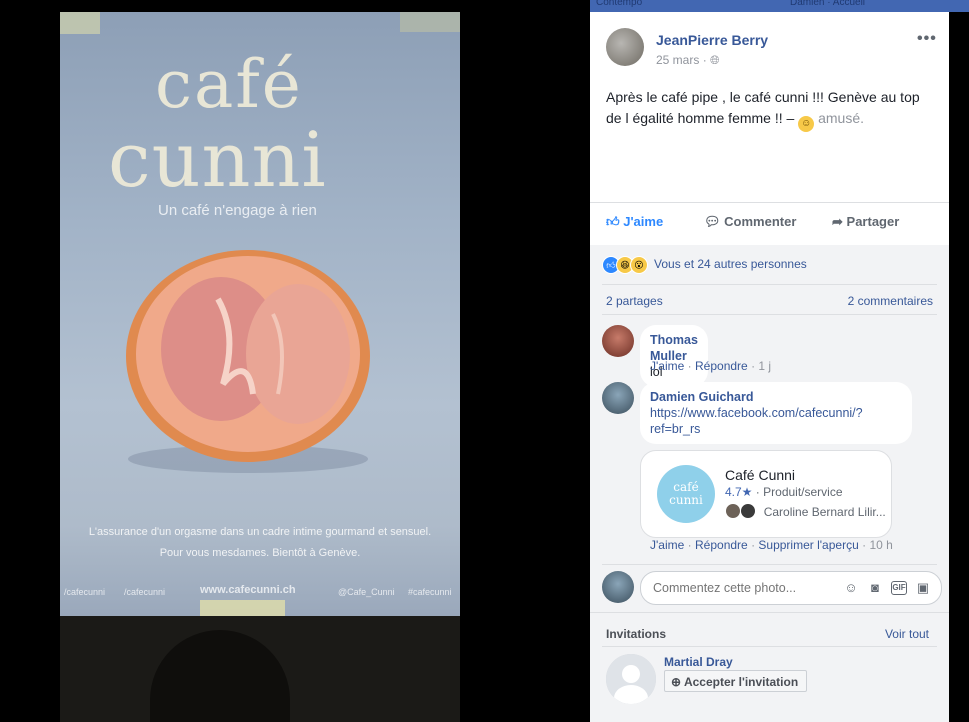 The image size is (969, 722). Describe the element at coordinates (248, 590) in the screenshot. I see `poster-footer-site: www.cafecunni.ch` at that location.